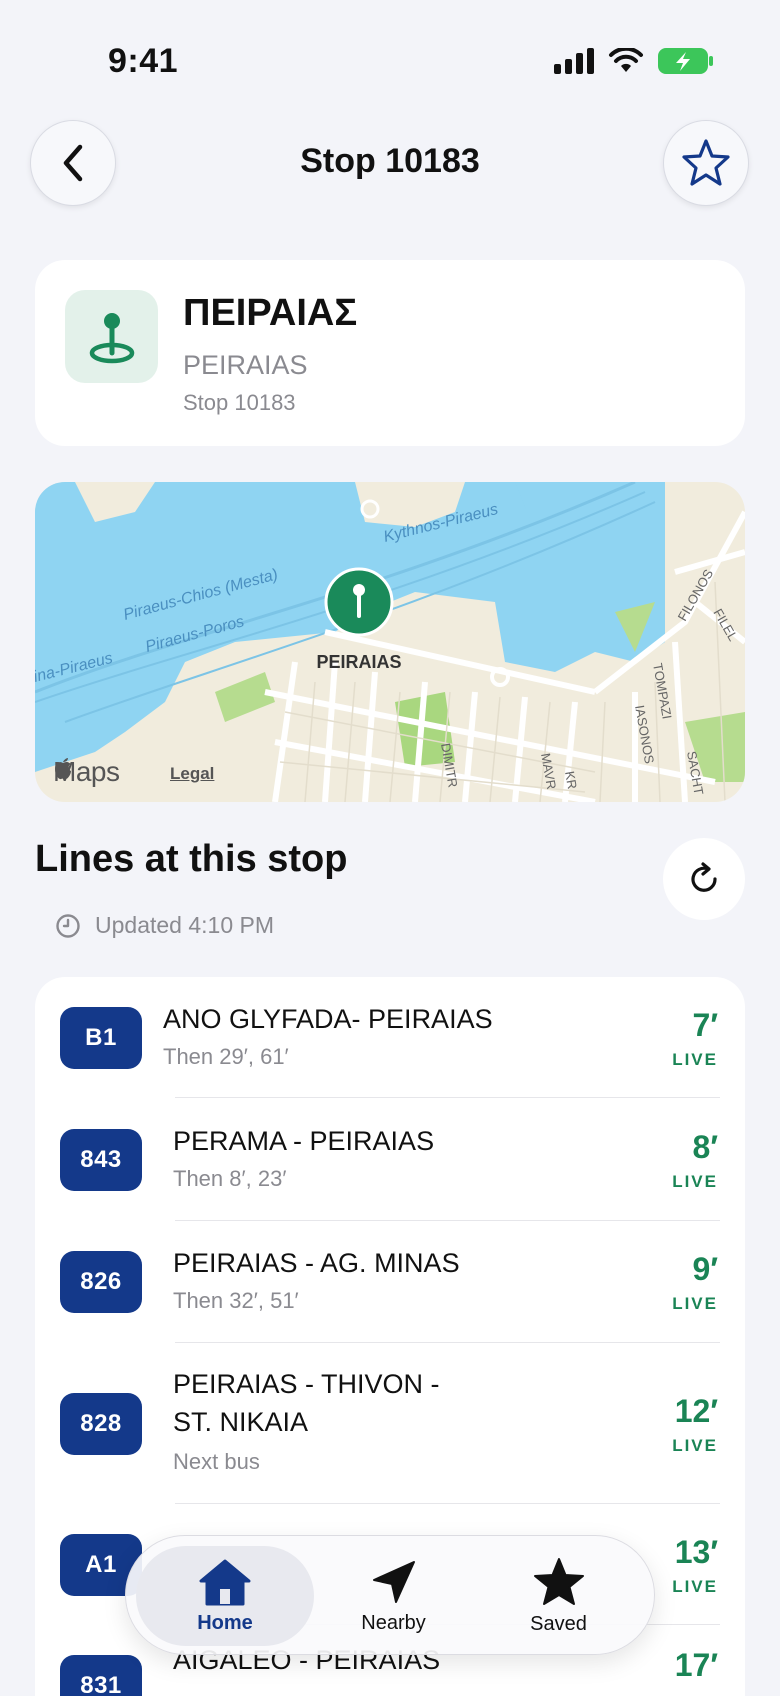  I want to click on star-outline-icon, so click(706, 162).